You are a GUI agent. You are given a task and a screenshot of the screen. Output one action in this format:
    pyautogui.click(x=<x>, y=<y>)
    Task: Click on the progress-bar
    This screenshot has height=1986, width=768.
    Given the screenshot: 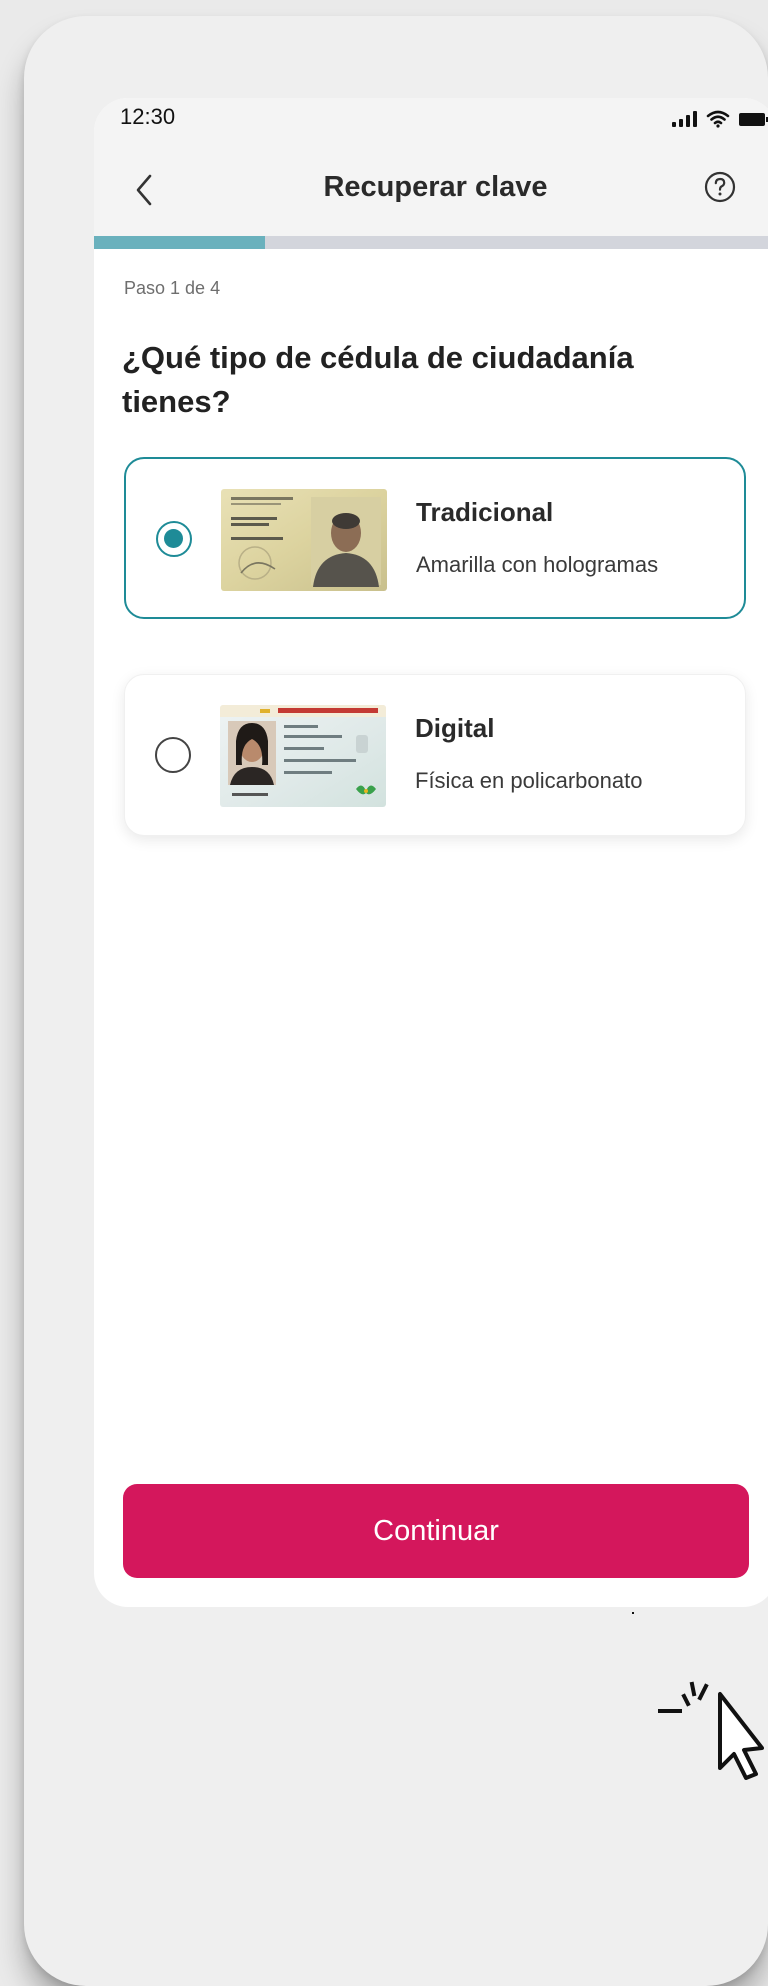 What is the action you would take?
    pyautogui.click(x=431, y=242)
    